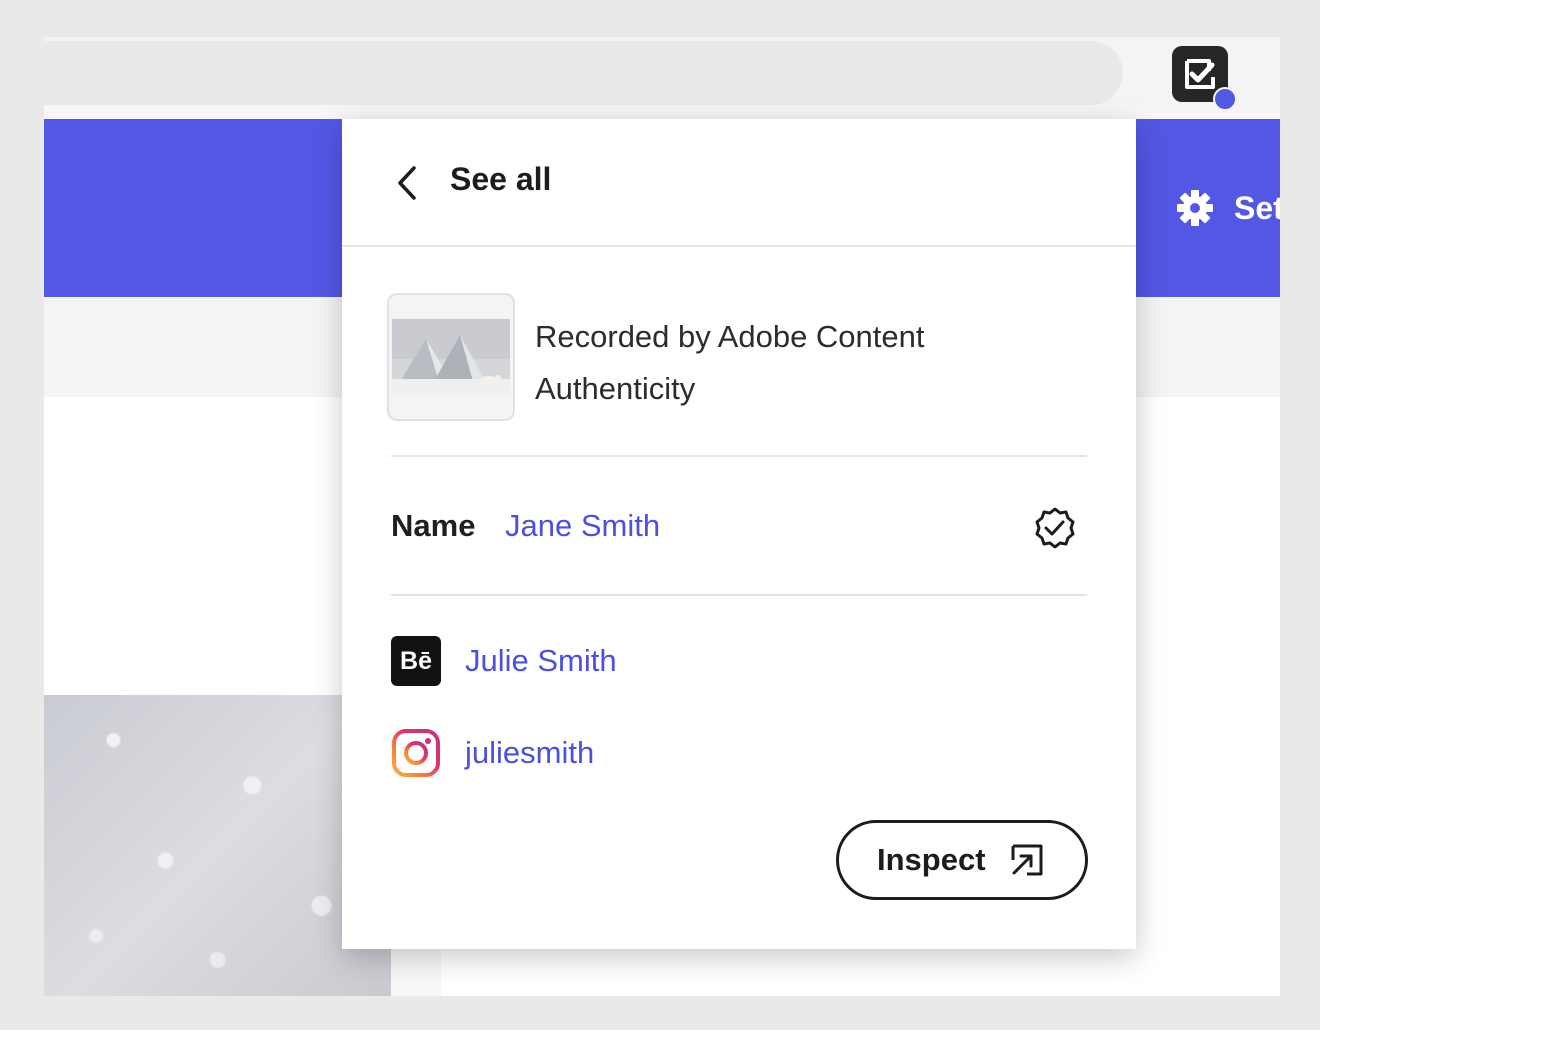  I want to click on inspect-button: Inspect, so click(962, 860).